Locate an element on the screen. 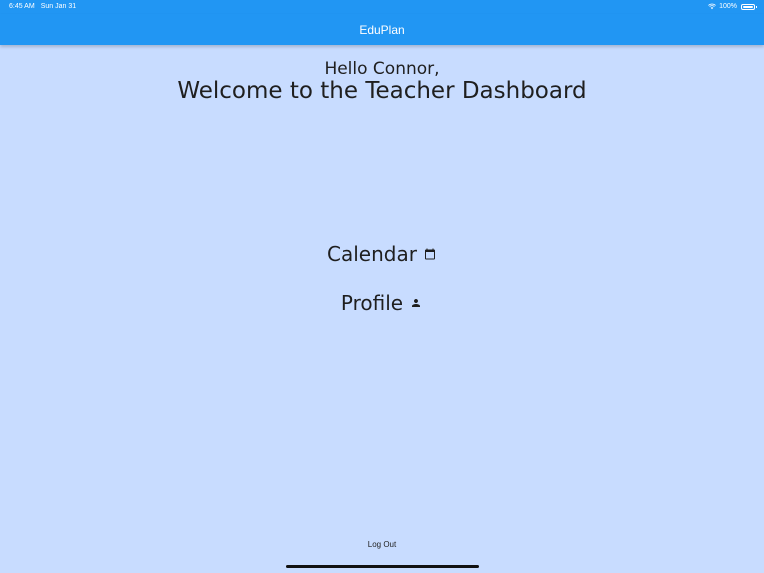 The image size is (764, 573). battery-percentage: 100% is located at coordinates (728, 6).